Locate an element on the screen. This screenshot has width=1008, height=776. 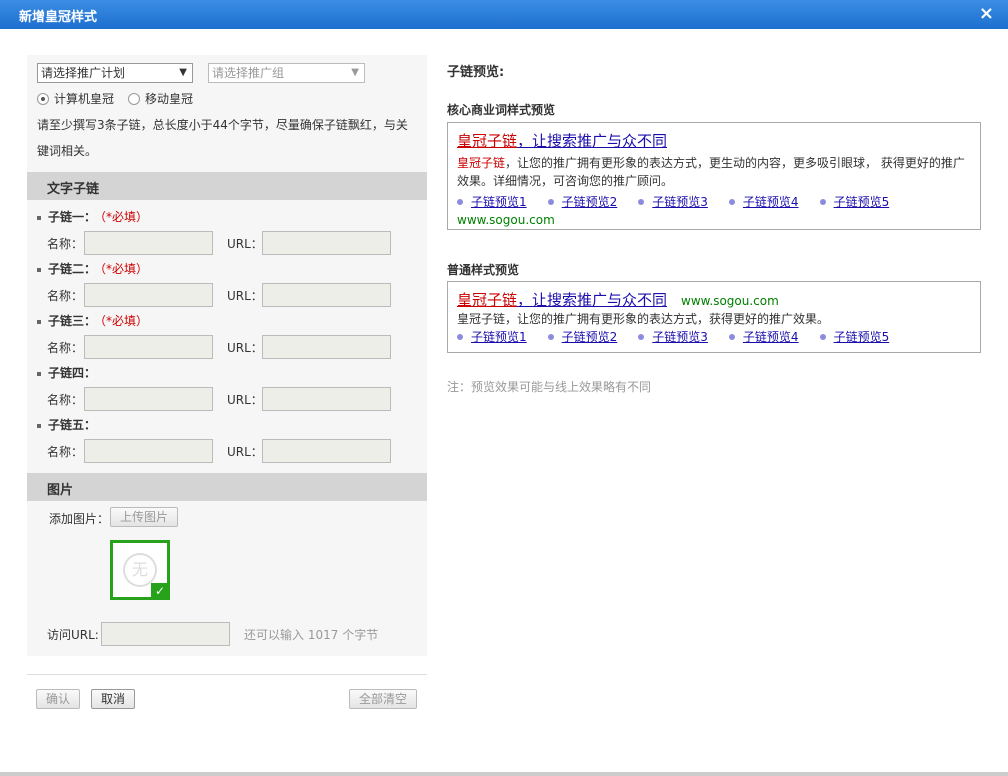
hint-text: 请至少撰写3条子链，总长度小于44个字节，尽量确保子链飘红，与关键词相关。 is located at coordinates (222, 138).